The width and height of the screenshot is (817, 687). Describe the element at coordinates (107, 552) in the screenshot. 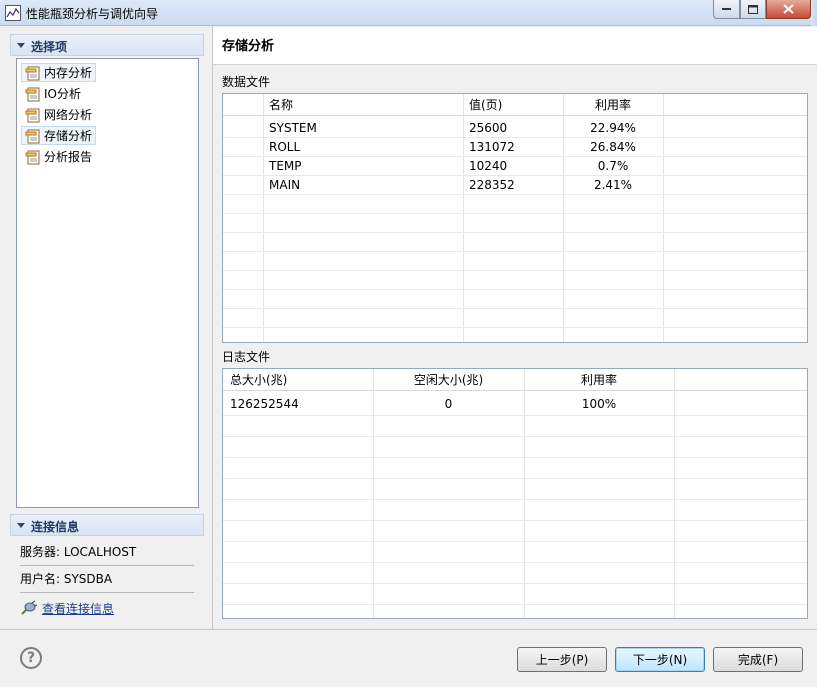

I see `server-info: 服务器: LOCALHOST` at that location.